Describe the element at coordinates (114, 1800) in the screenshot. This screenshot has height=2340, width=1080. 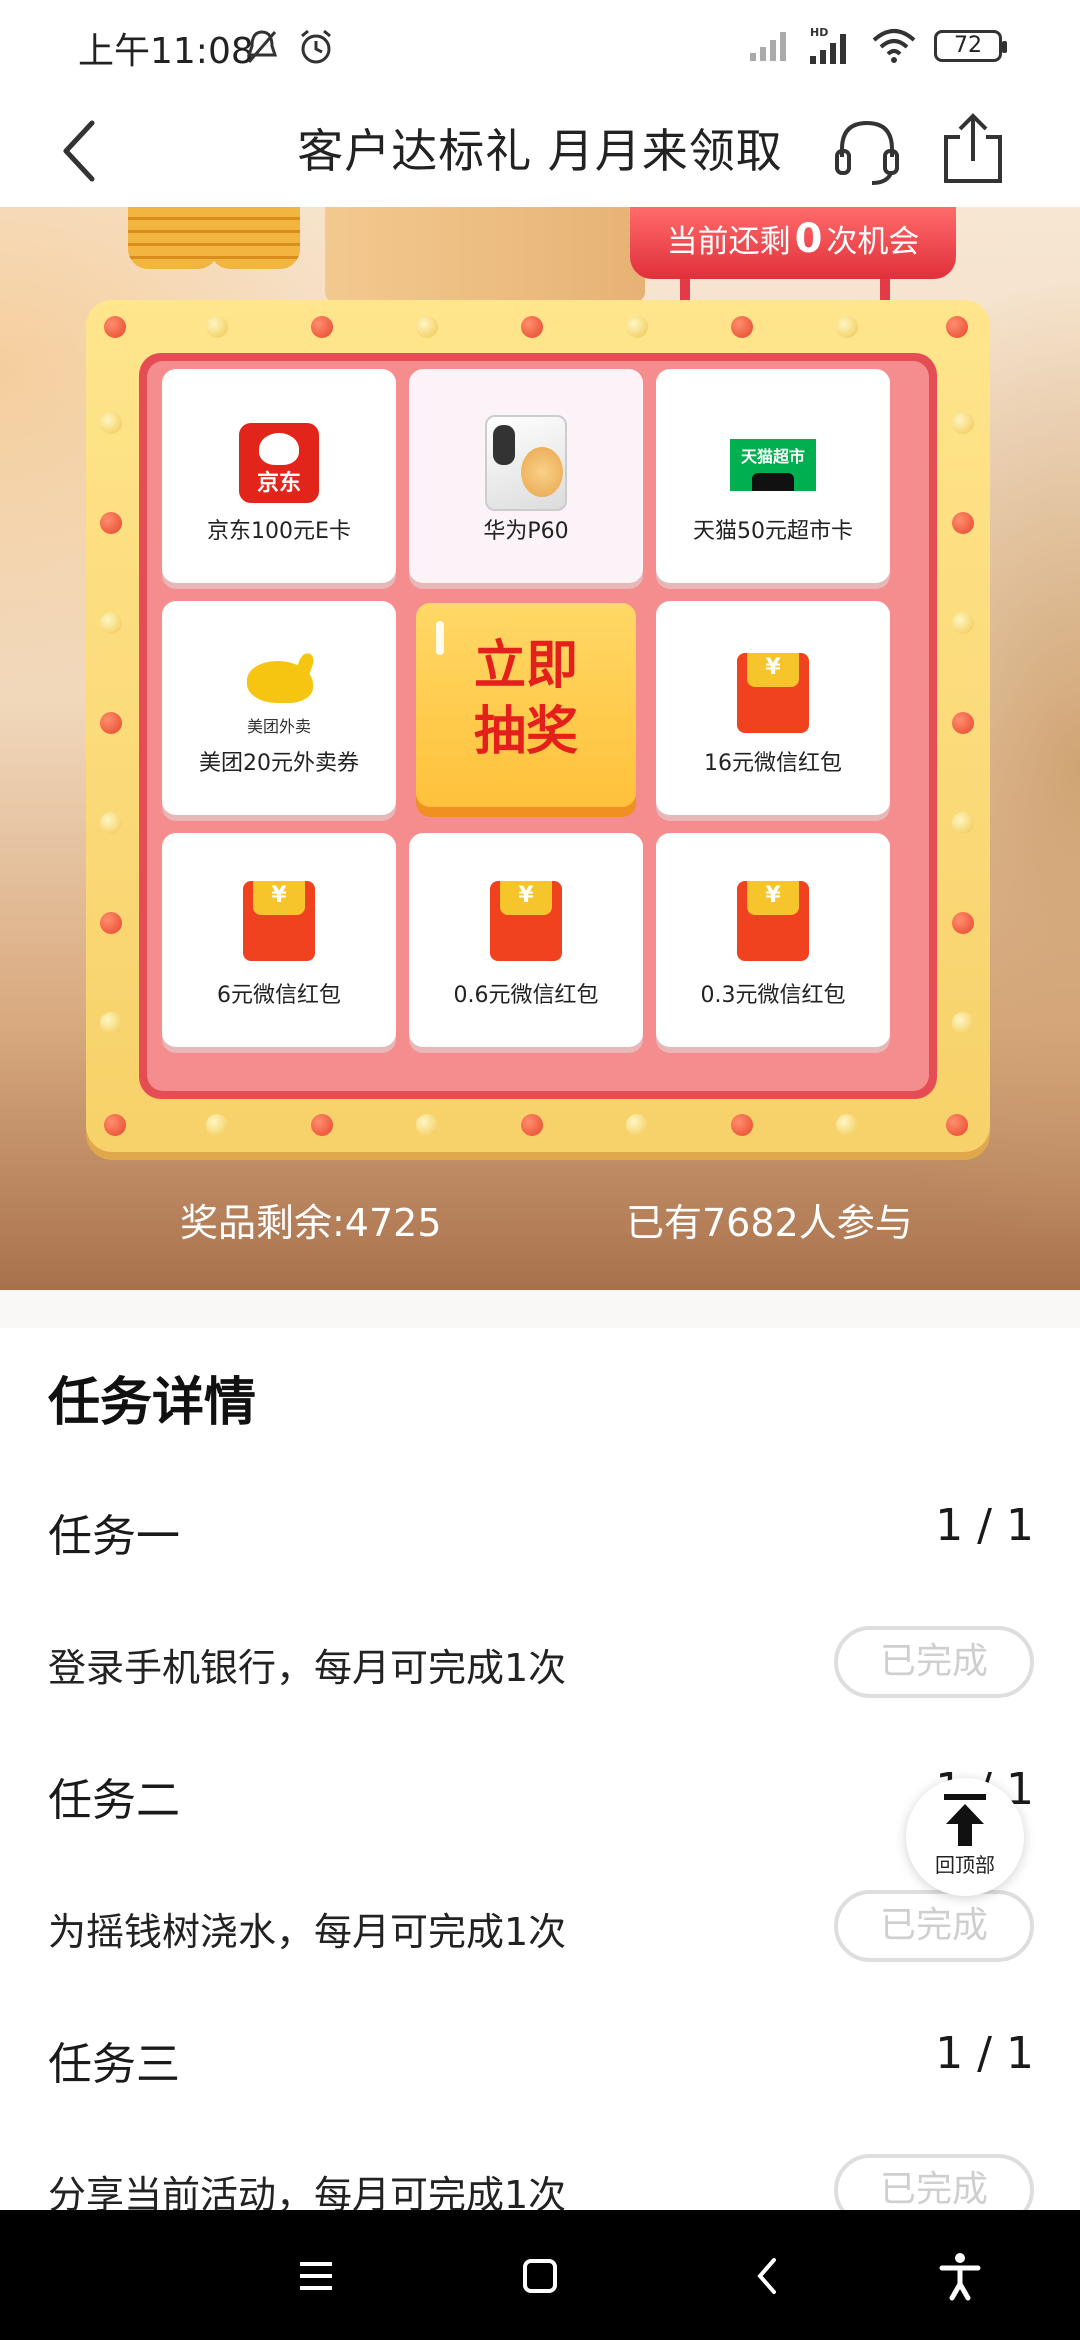
I see `task-name: 任务二` at that location.